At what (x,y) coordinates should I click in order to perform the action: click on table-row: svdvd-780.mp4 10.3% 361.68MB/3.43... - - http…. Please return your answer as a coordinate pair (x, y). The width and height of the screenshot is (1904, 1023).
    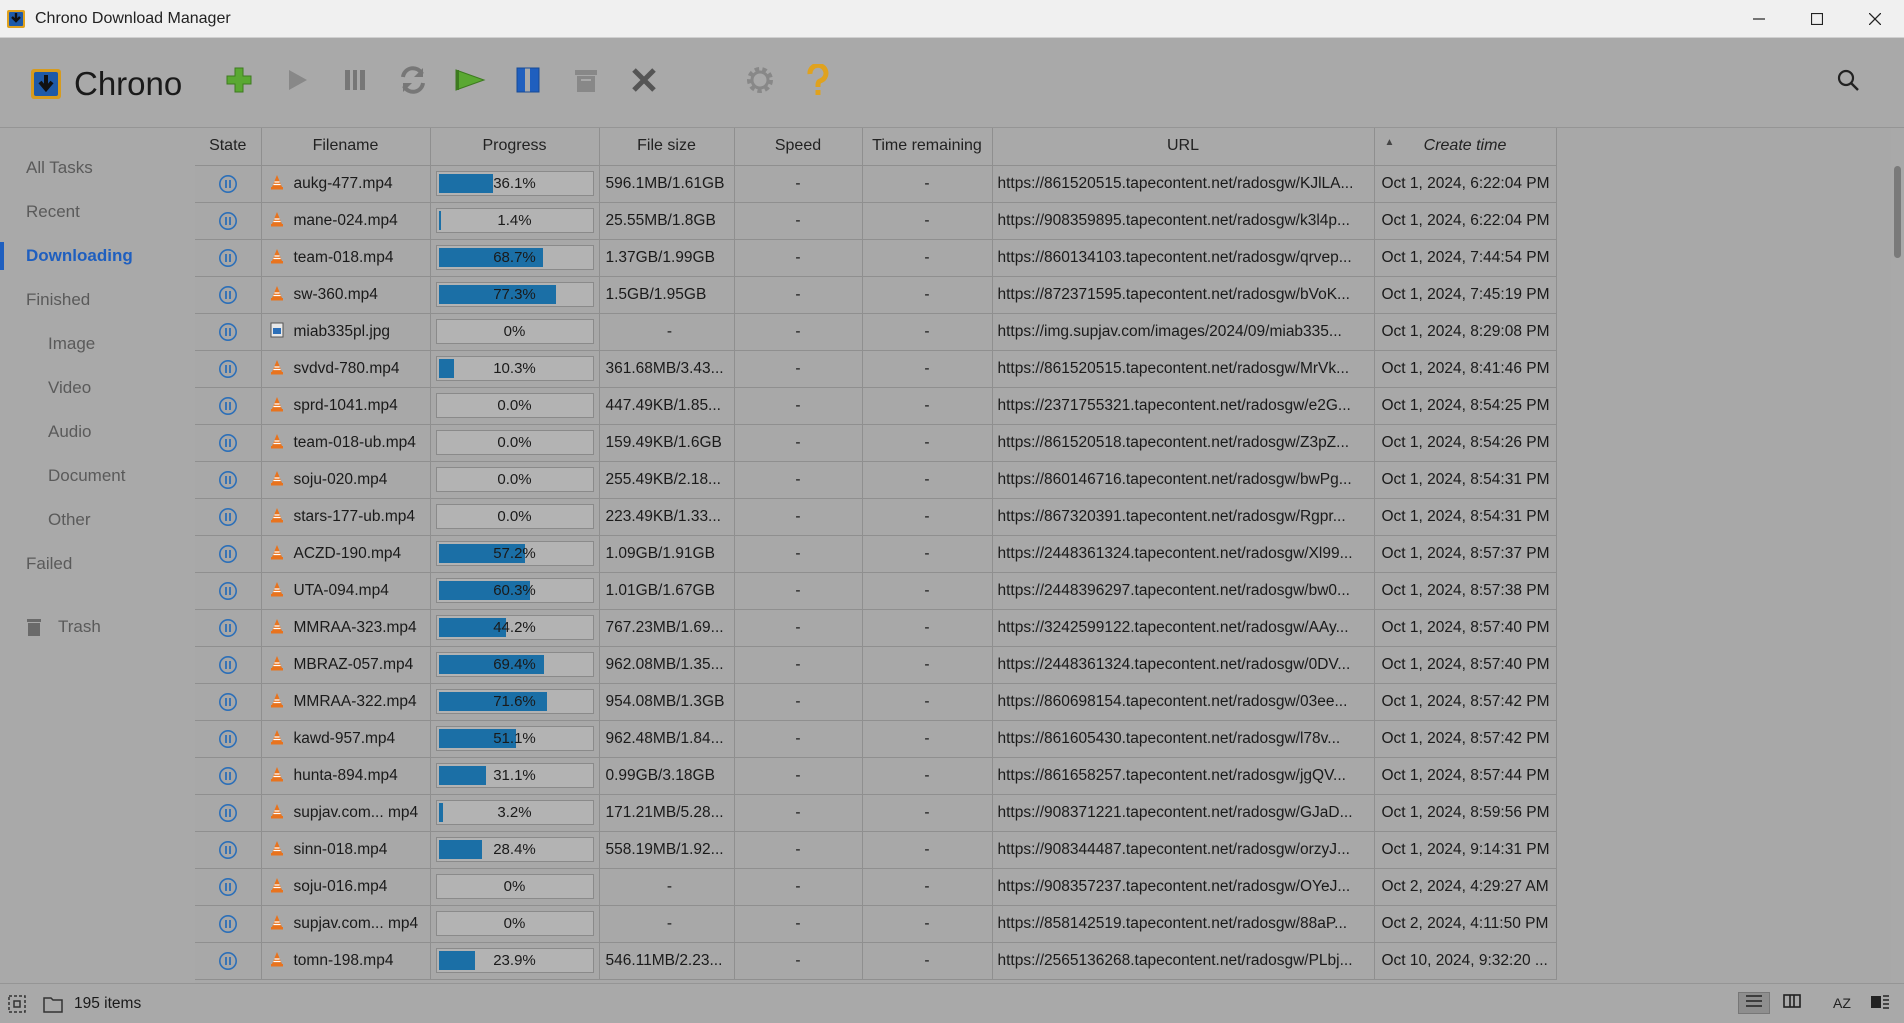
    Looking at the image, I should click on (876, 369).